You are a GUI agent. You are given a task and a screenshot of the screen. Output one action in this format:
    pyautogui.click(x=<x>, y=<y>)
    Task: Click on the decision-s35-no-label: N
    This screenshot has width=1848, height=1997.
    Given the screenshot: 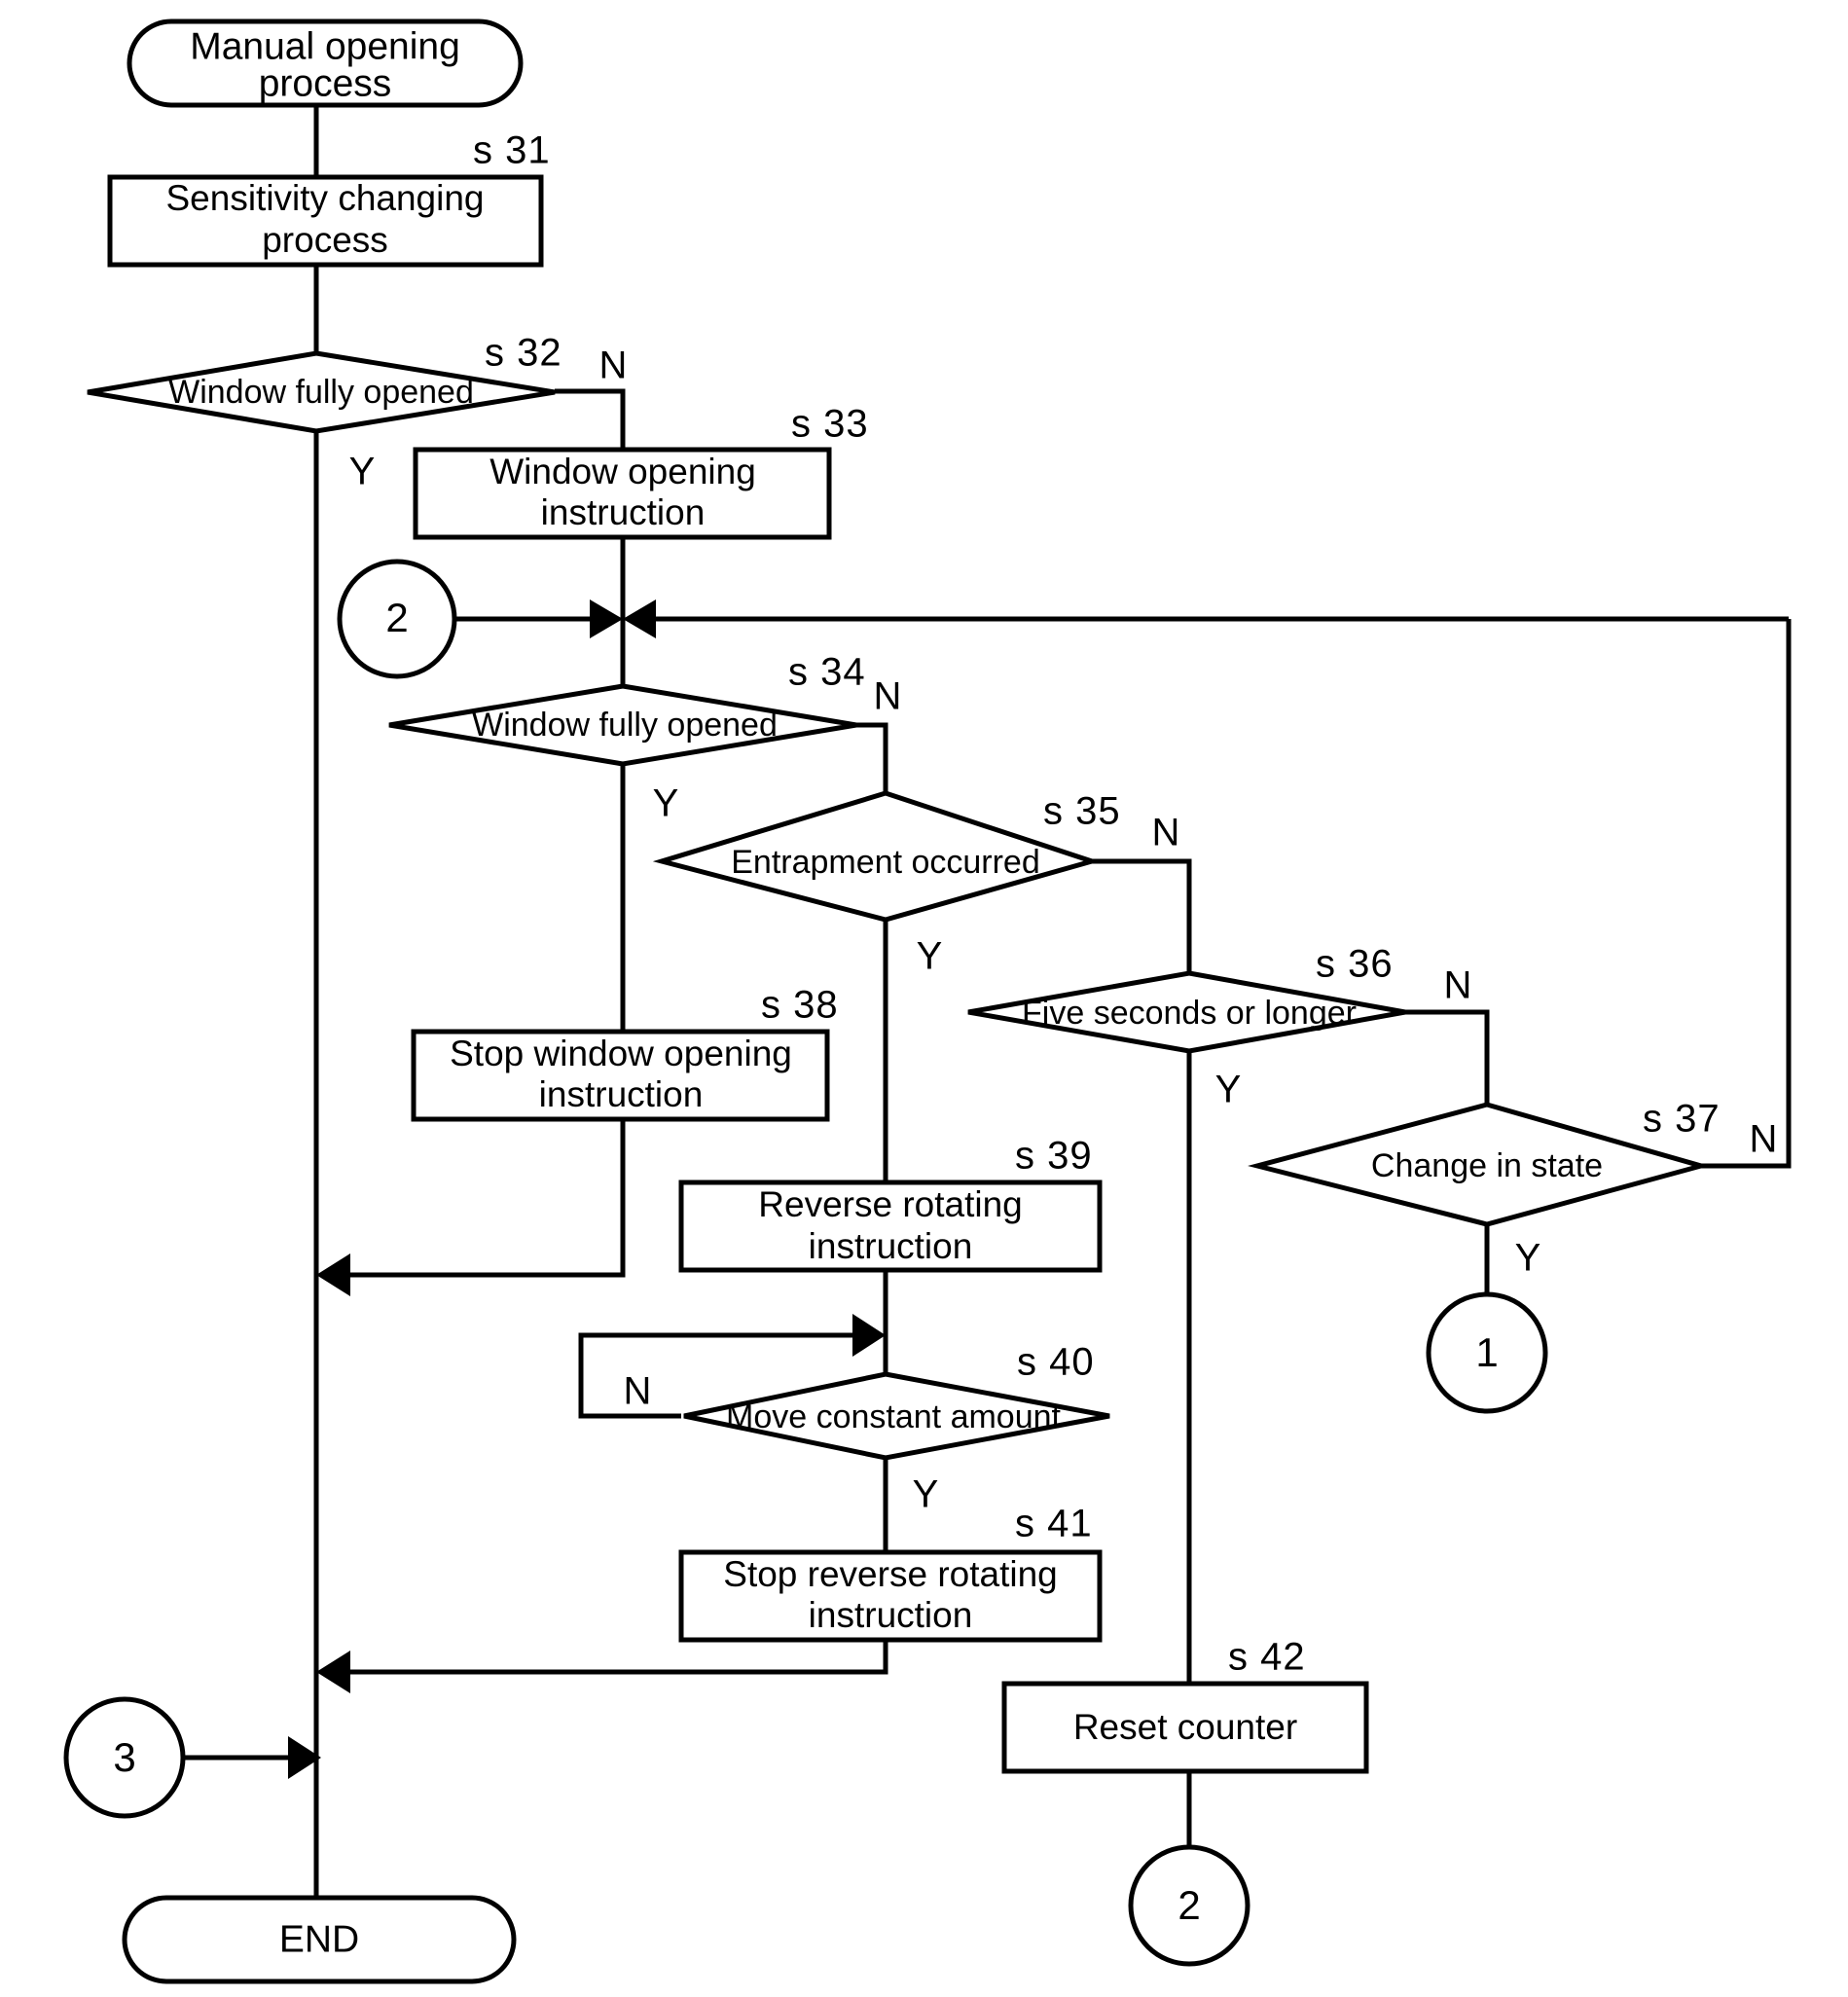 What is the action you would take?
    pyautogui.click(x=1166, y=833)
    